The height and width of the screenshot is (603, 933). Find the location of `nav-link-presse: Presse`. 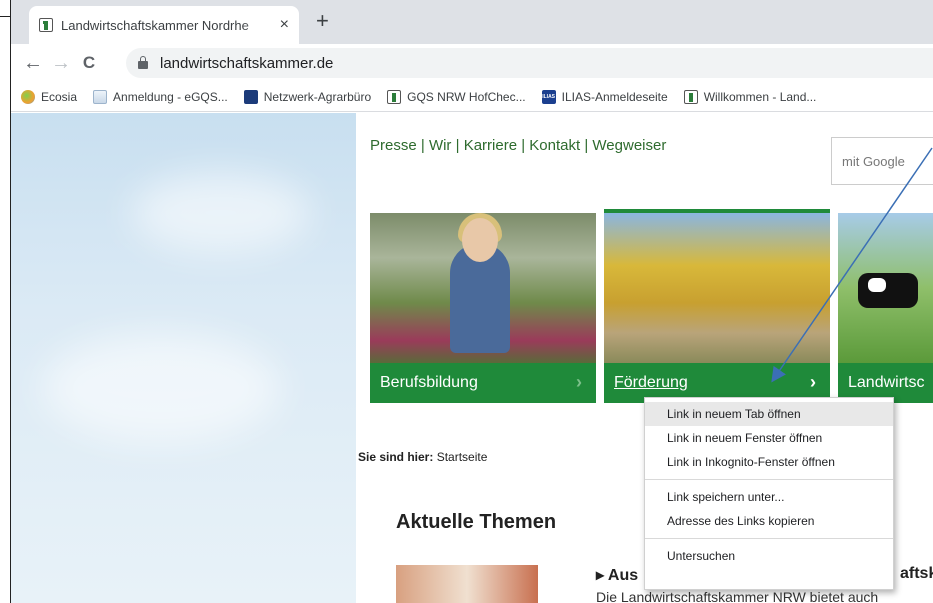

nav-link-presse: Presse is located at coordinates (393, 145).